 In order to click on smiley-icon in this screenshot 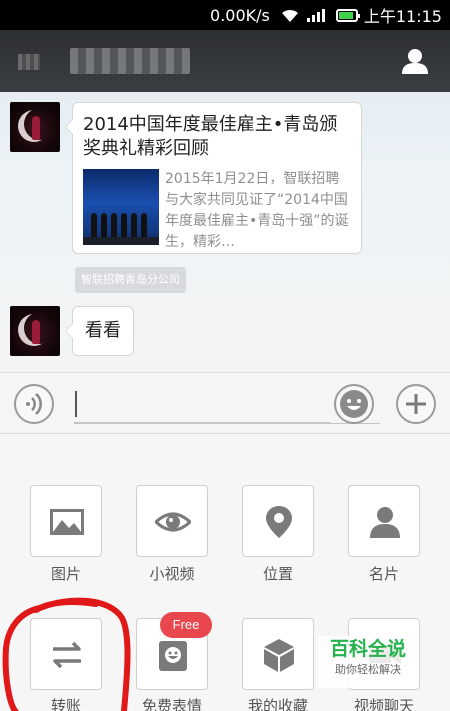, I will do `click(354, 404)`.